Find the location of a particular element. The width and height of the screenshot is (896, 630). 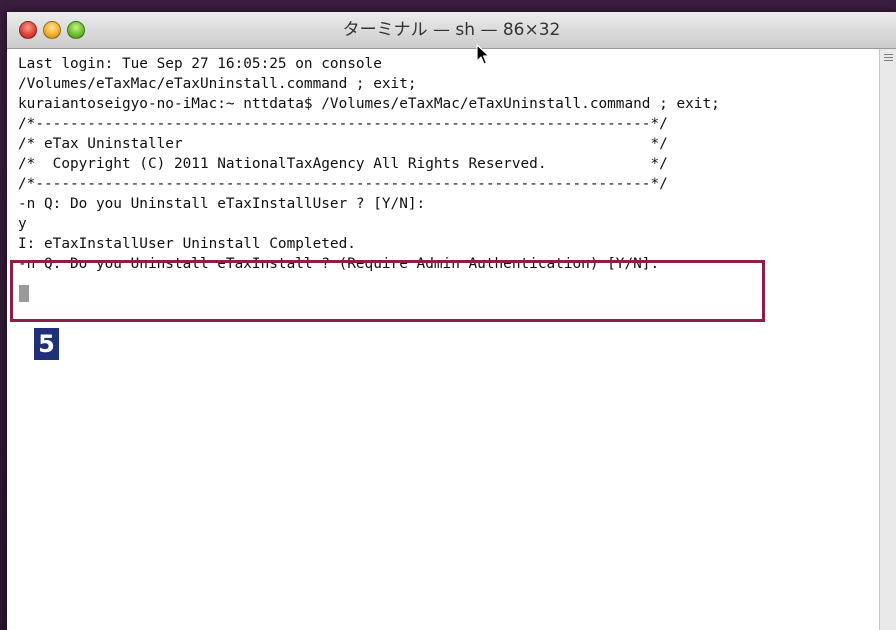

window-title: ターミナル — sh — 86×32 is located at coordinates (451, 30).